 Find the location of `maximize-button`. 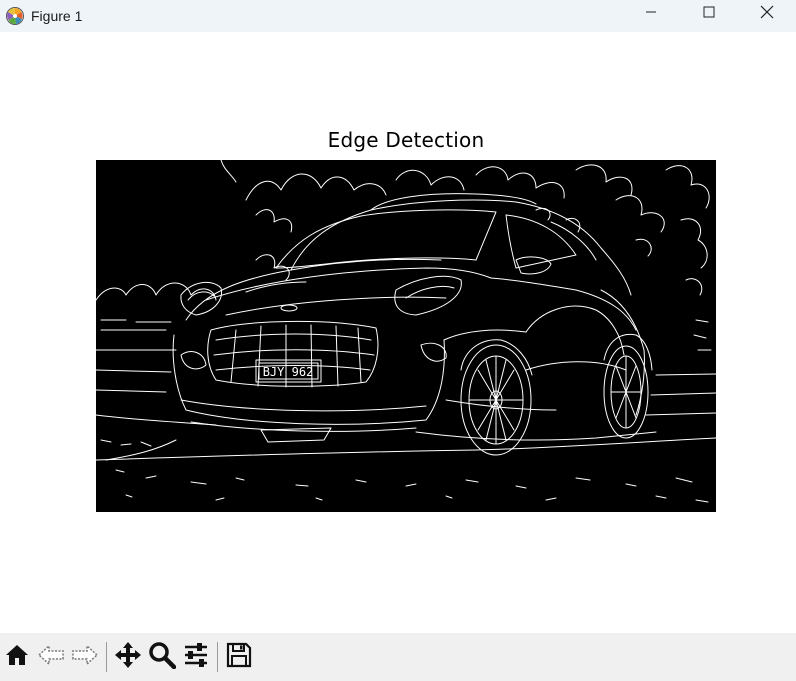

maximize-button is located at coordinates (709, 14).